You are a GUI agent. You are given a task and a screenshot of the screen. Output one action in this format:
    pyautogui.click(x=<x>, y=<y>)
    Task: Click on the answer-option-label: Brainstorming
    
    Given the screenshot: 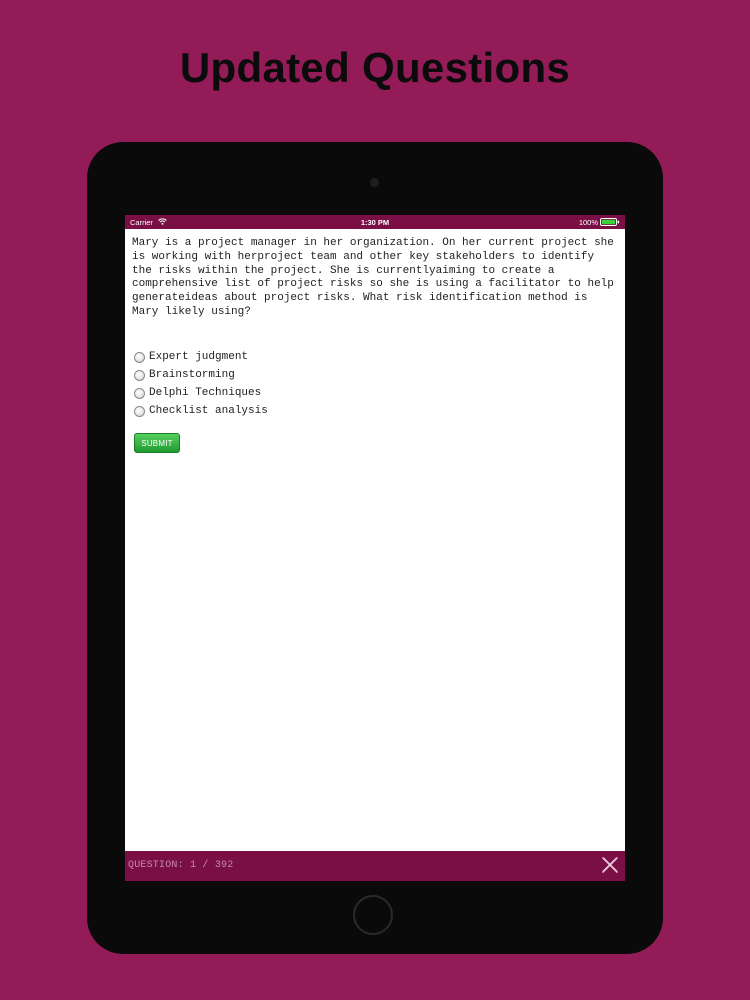 What is the action you would take?
    pyautogui.click(x=192, y=375)
    